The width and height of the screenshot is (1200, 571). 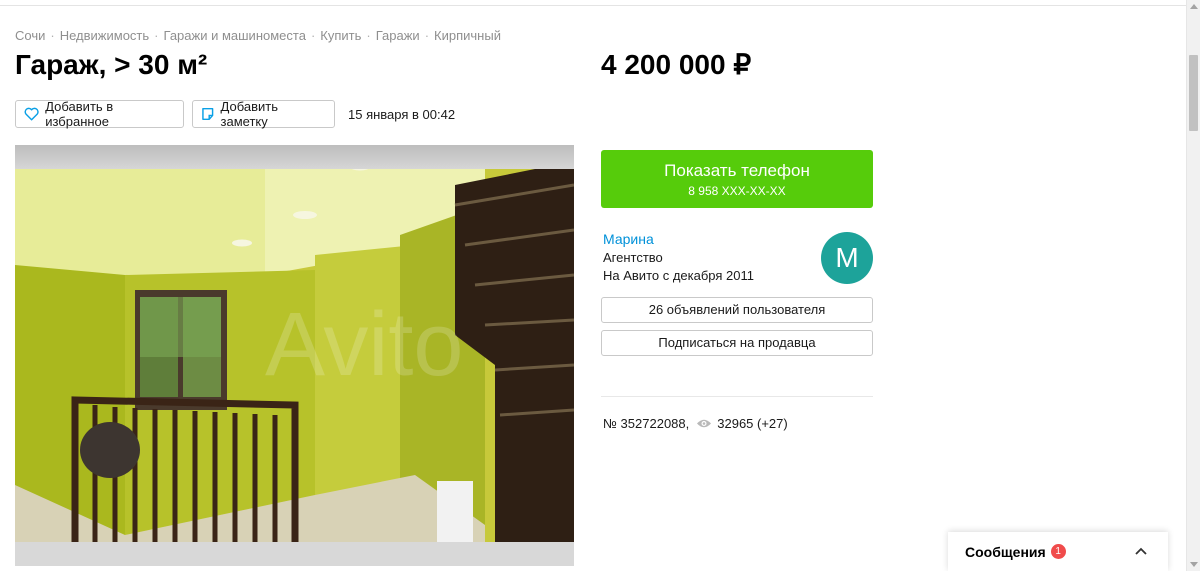 I want to click on eye-icon, so click(x=704, y=423).